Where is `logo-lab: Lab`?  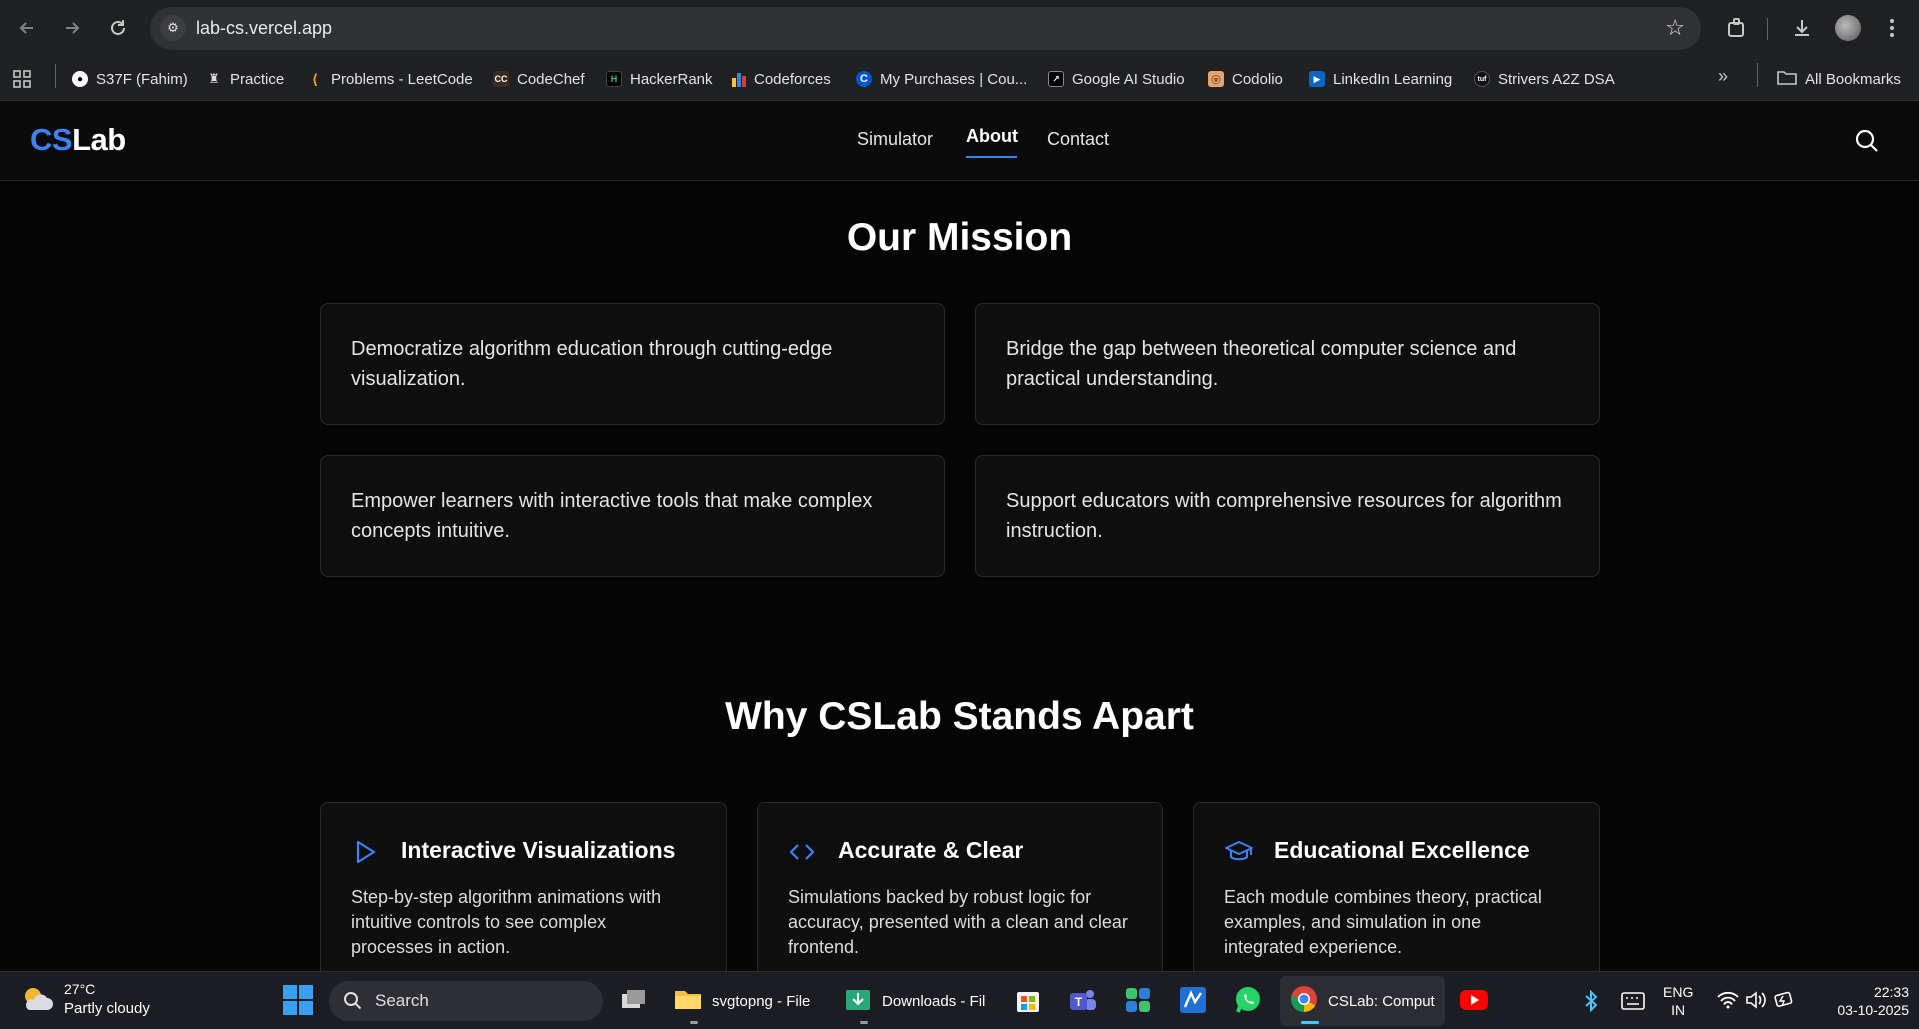 logo-lab: Lab is located at coordinates (99, 139).